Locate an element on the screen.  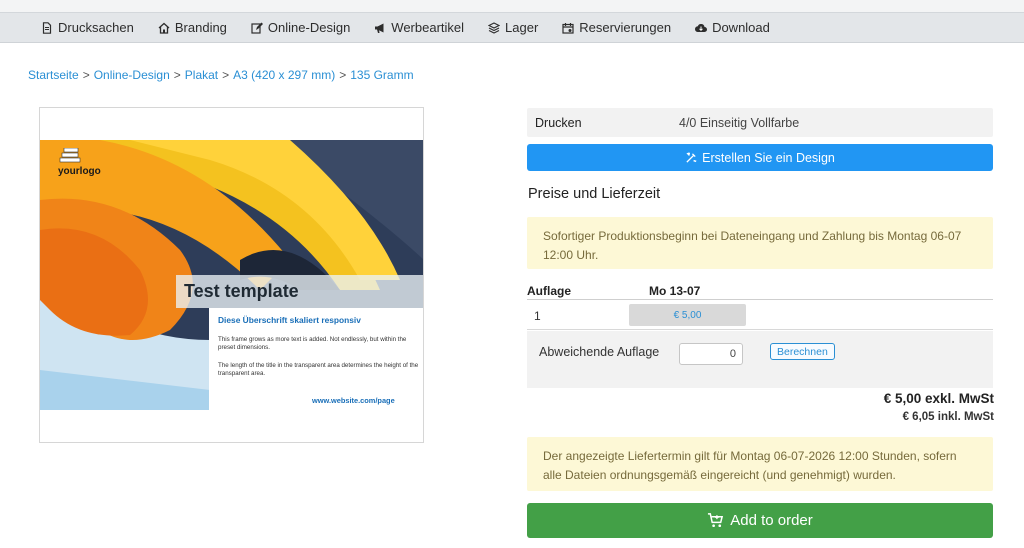
prices-heading: Preise und Lieferzeit is located at coordinates (594, 194).